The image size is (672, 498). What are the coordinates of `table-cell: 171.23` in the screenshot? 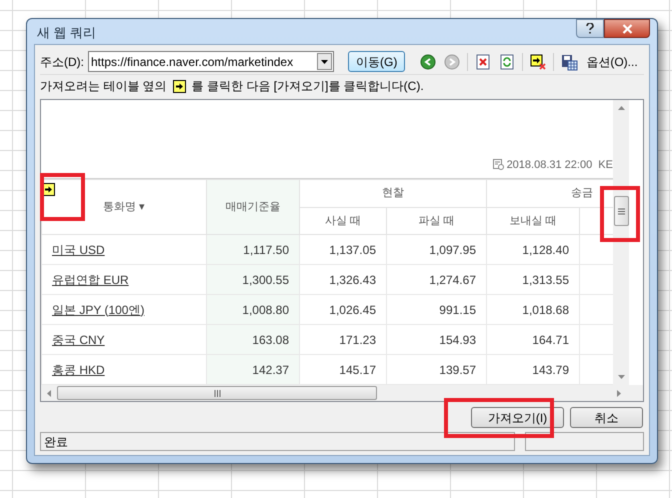 It's located at (343, 339).